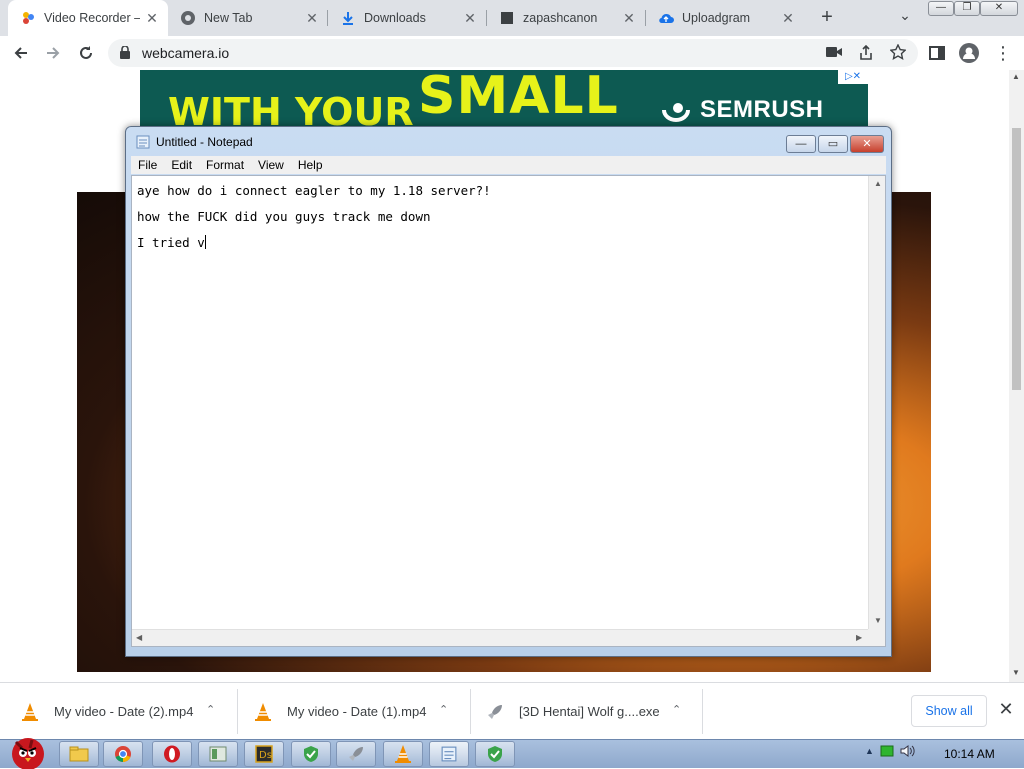 The height and width of the screenshot is (769, 1024). What do you see at coordinates (248, 18) in the screenshot?
I see `tab-new-tab: New Tab ✕` at bounding box center [248, 18].